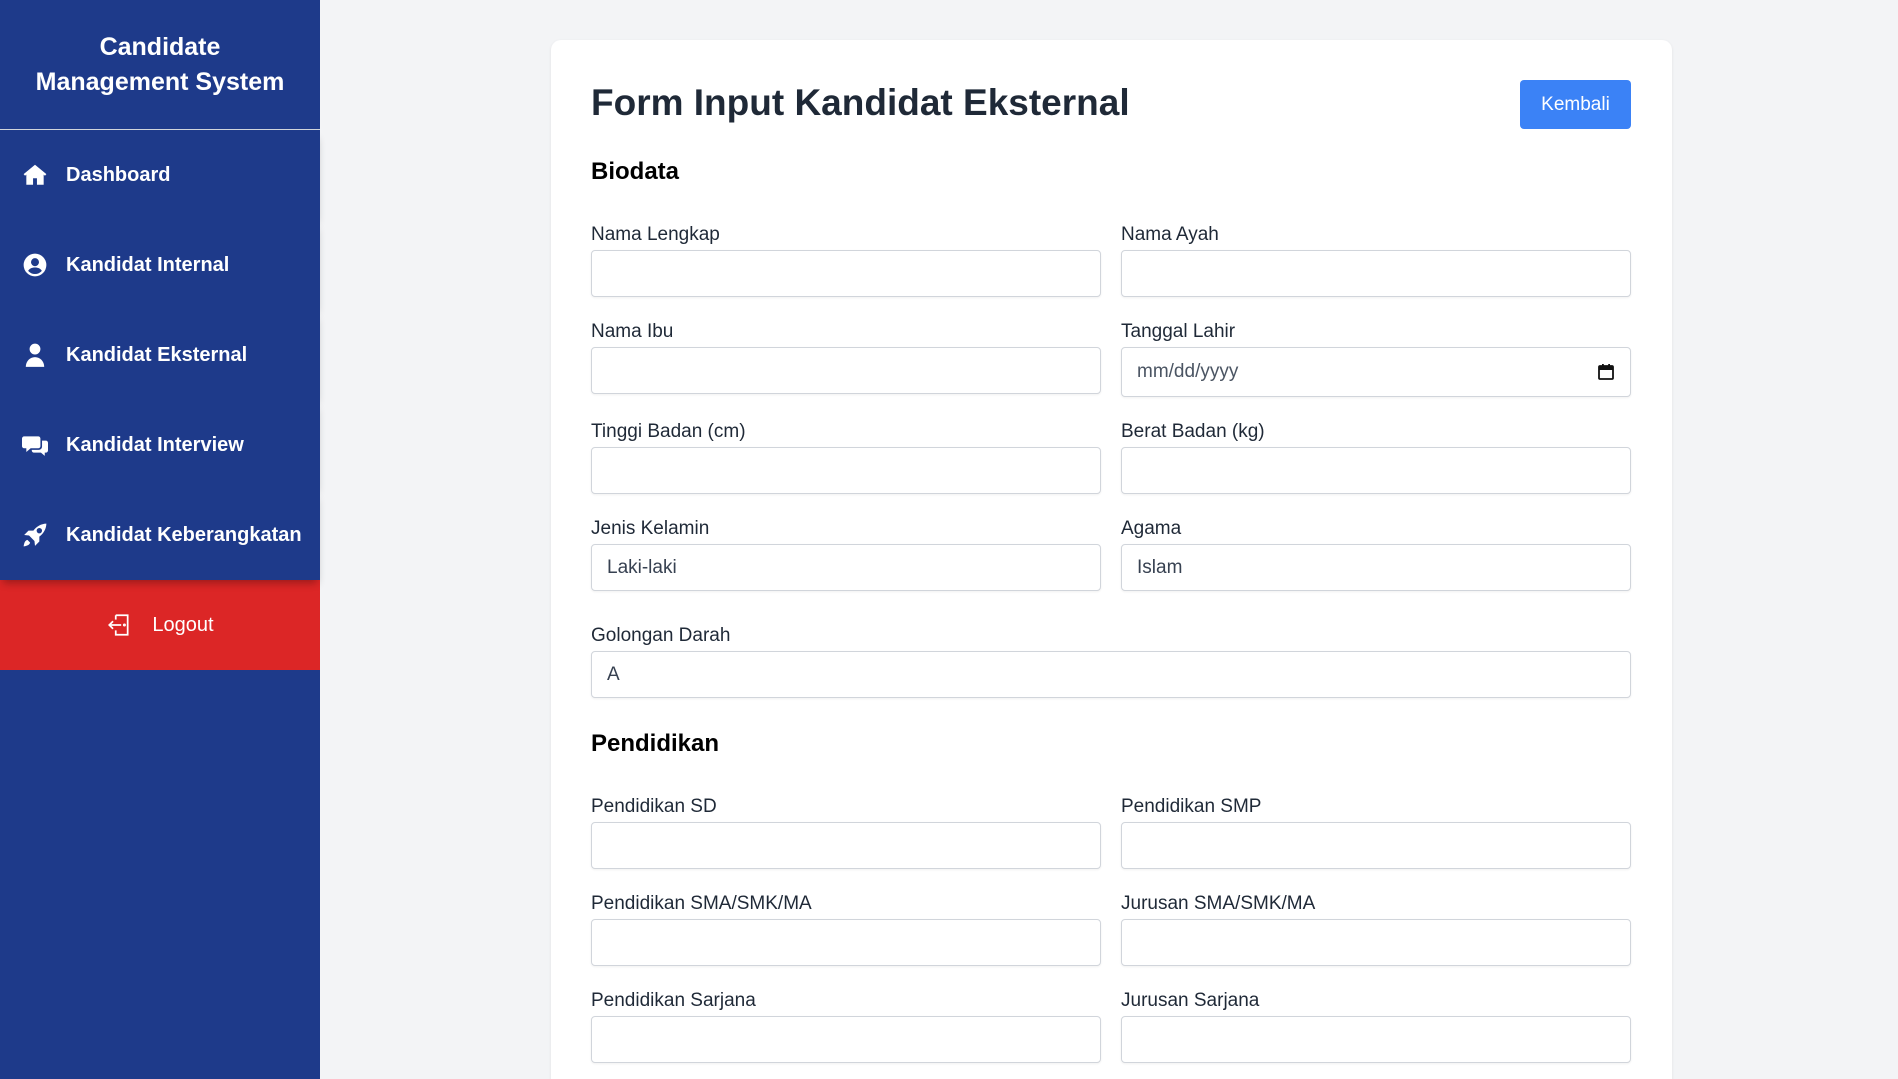 This screenshot has height=1079, width=1898. Describe the element at coordinates (1218, 903) in the screenshot. I see `label-jurusan-sma: Jurusan SMA/SMK/MA` at that location.